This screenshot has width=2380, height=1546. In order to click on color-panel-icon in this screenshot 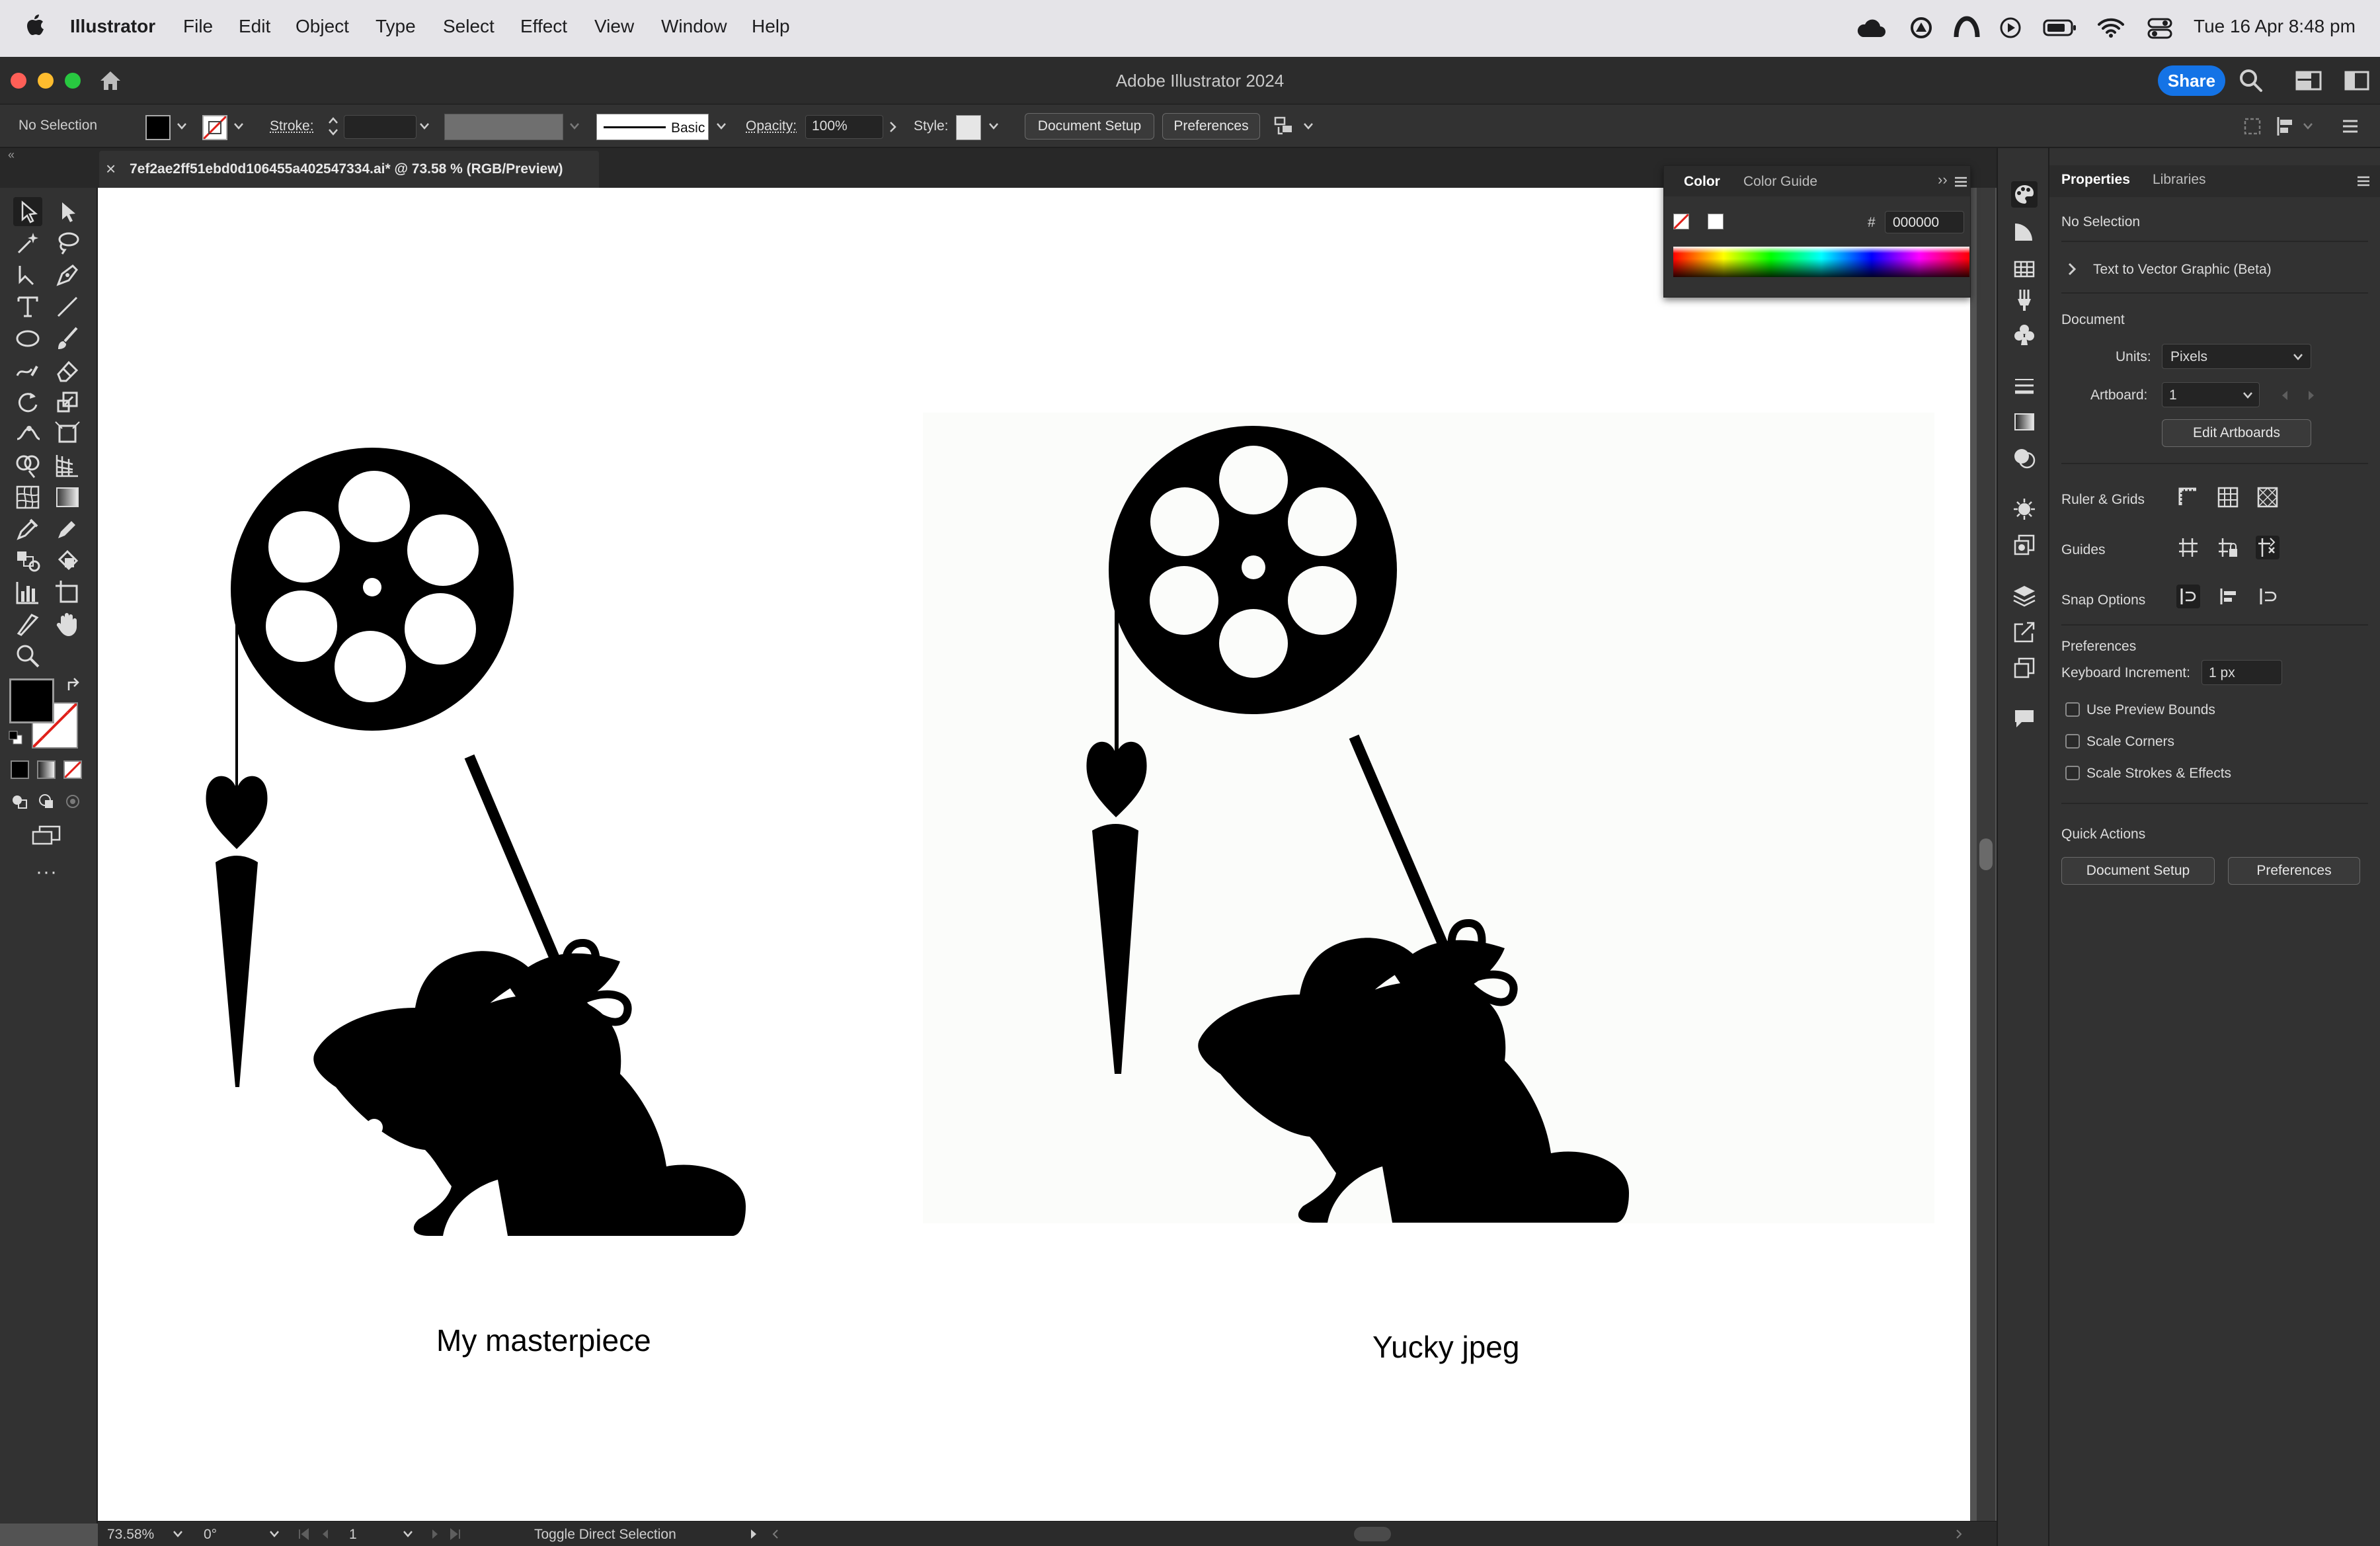, I will do `click(2024, 194)`.